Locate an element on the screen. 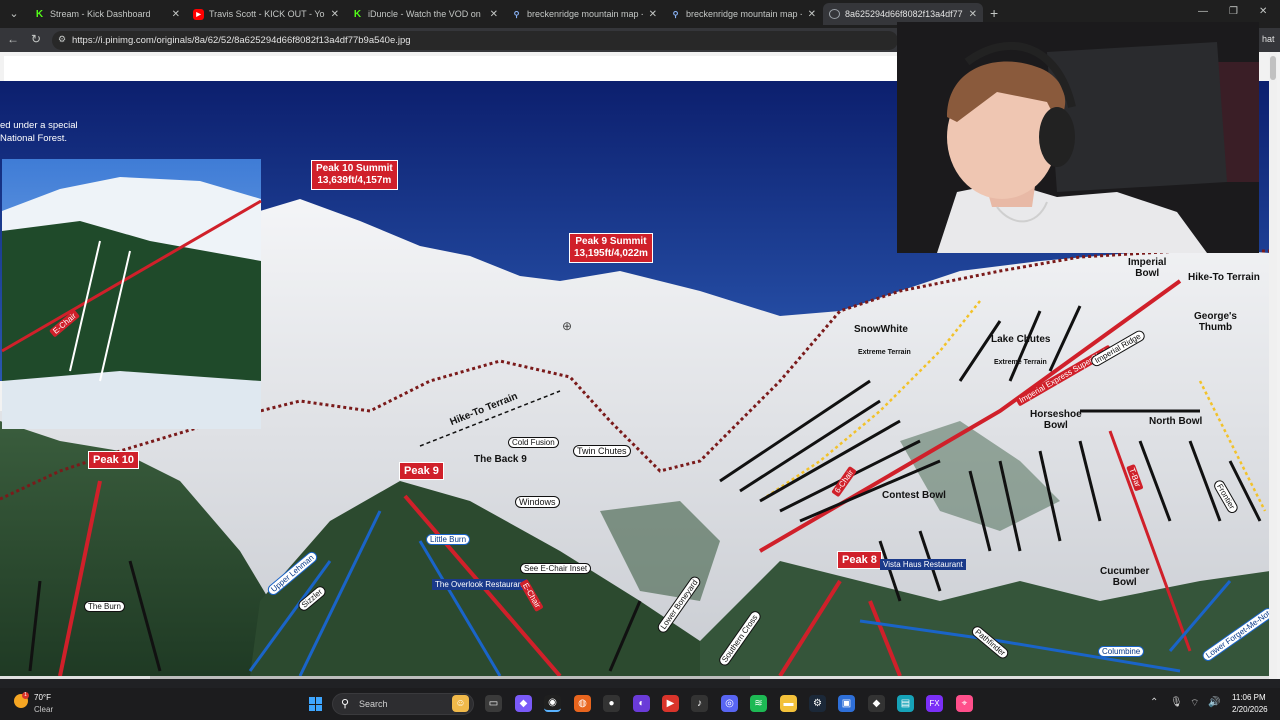 The height and width of the screenshot is (720, 1280). widget-icon: ☺ is located at coordinates (460, 703).